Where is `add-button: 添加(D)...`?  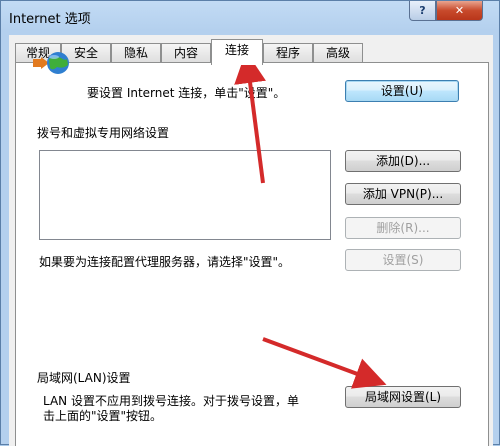 add-button: 添加(D)... is located at coordinates (403, 161).